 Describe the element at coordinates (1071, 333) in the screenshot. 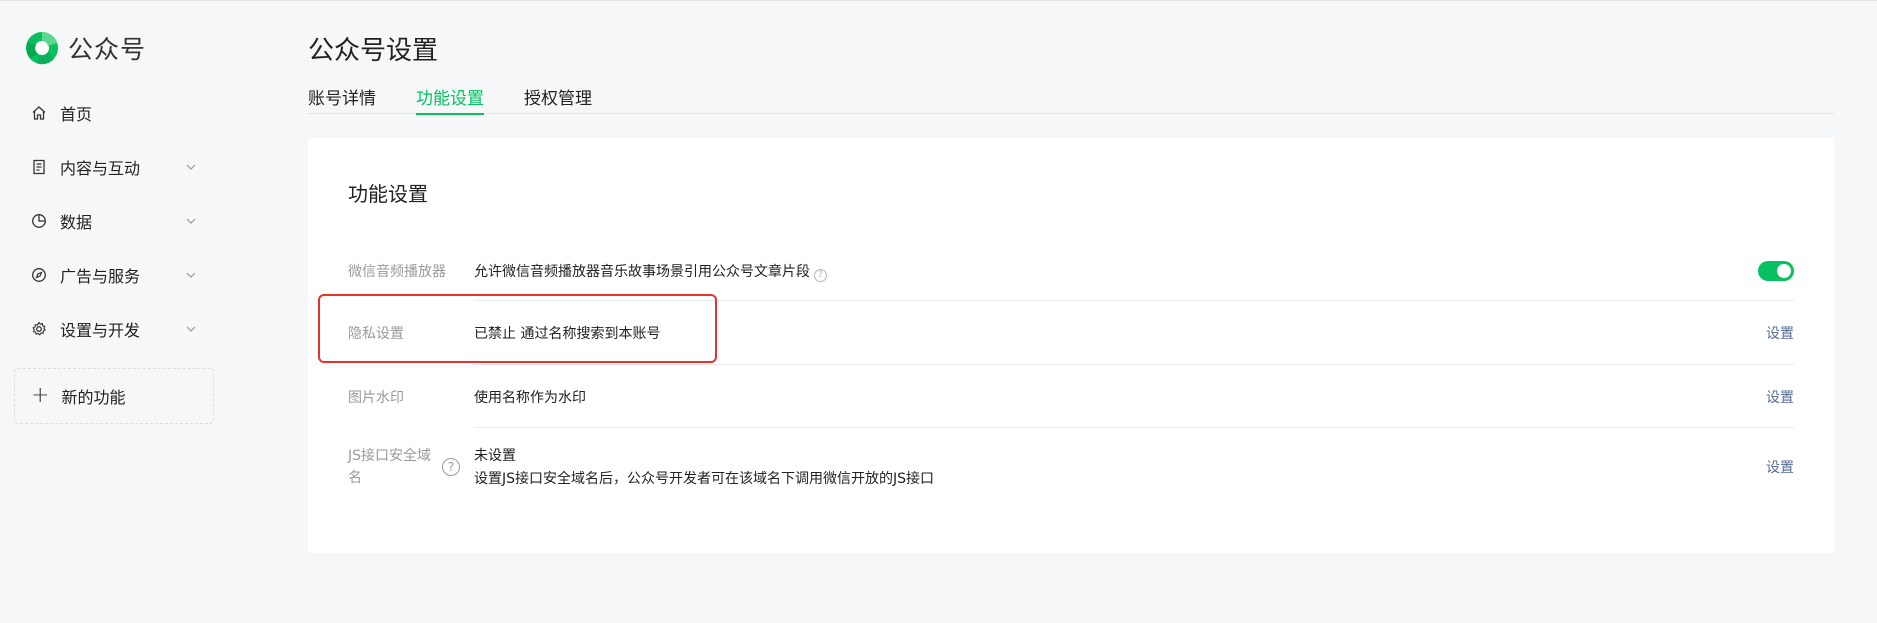

I see `setting-row-privacy: 隐私设置 已禁止 通过名称搜索到本账号 设置` at that location.